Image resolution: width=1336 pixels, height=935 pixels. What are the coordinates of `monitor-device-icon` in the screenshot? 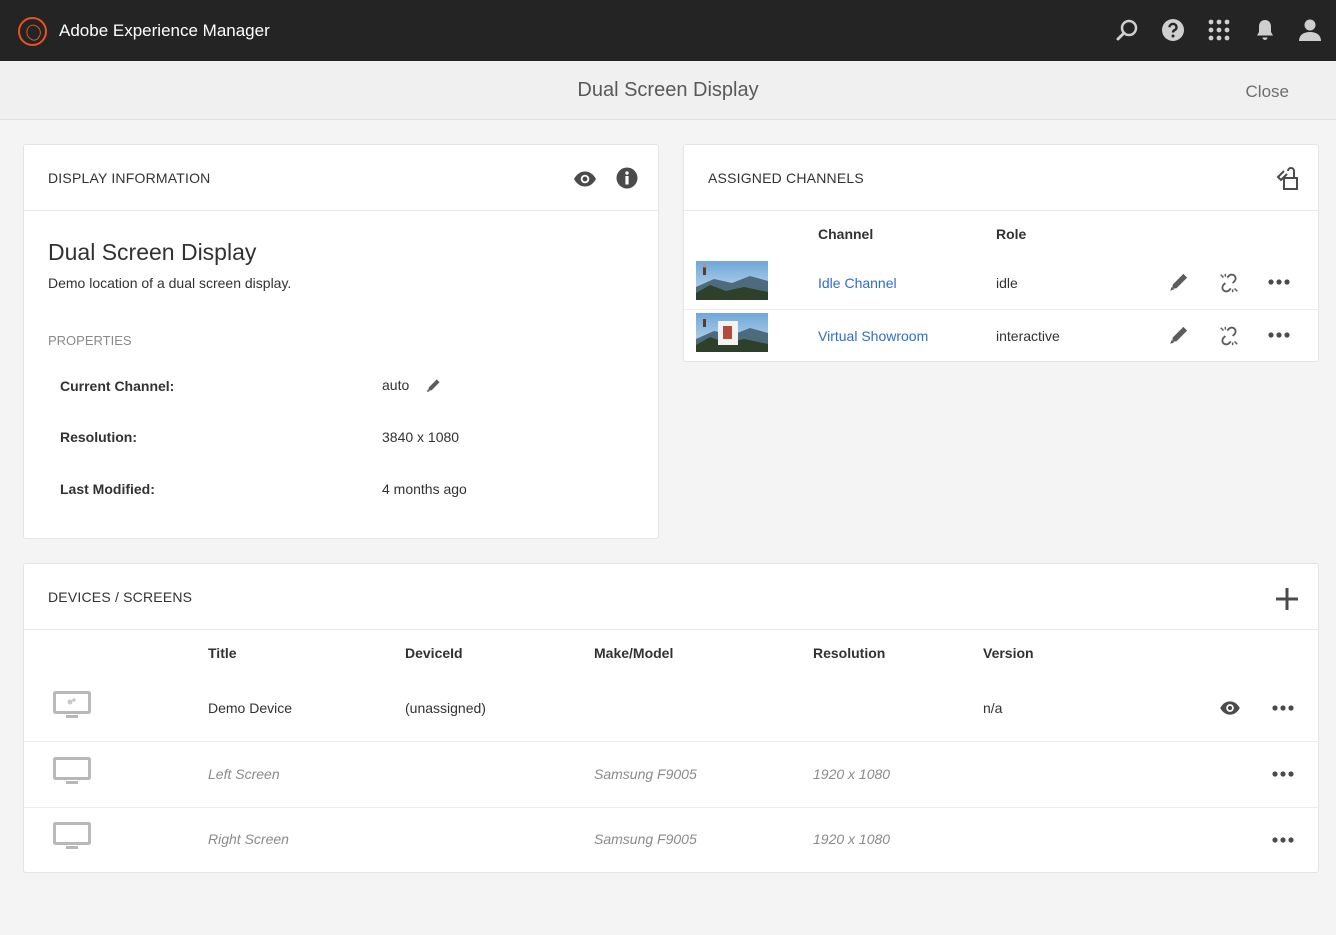 It's located at (72, 704).